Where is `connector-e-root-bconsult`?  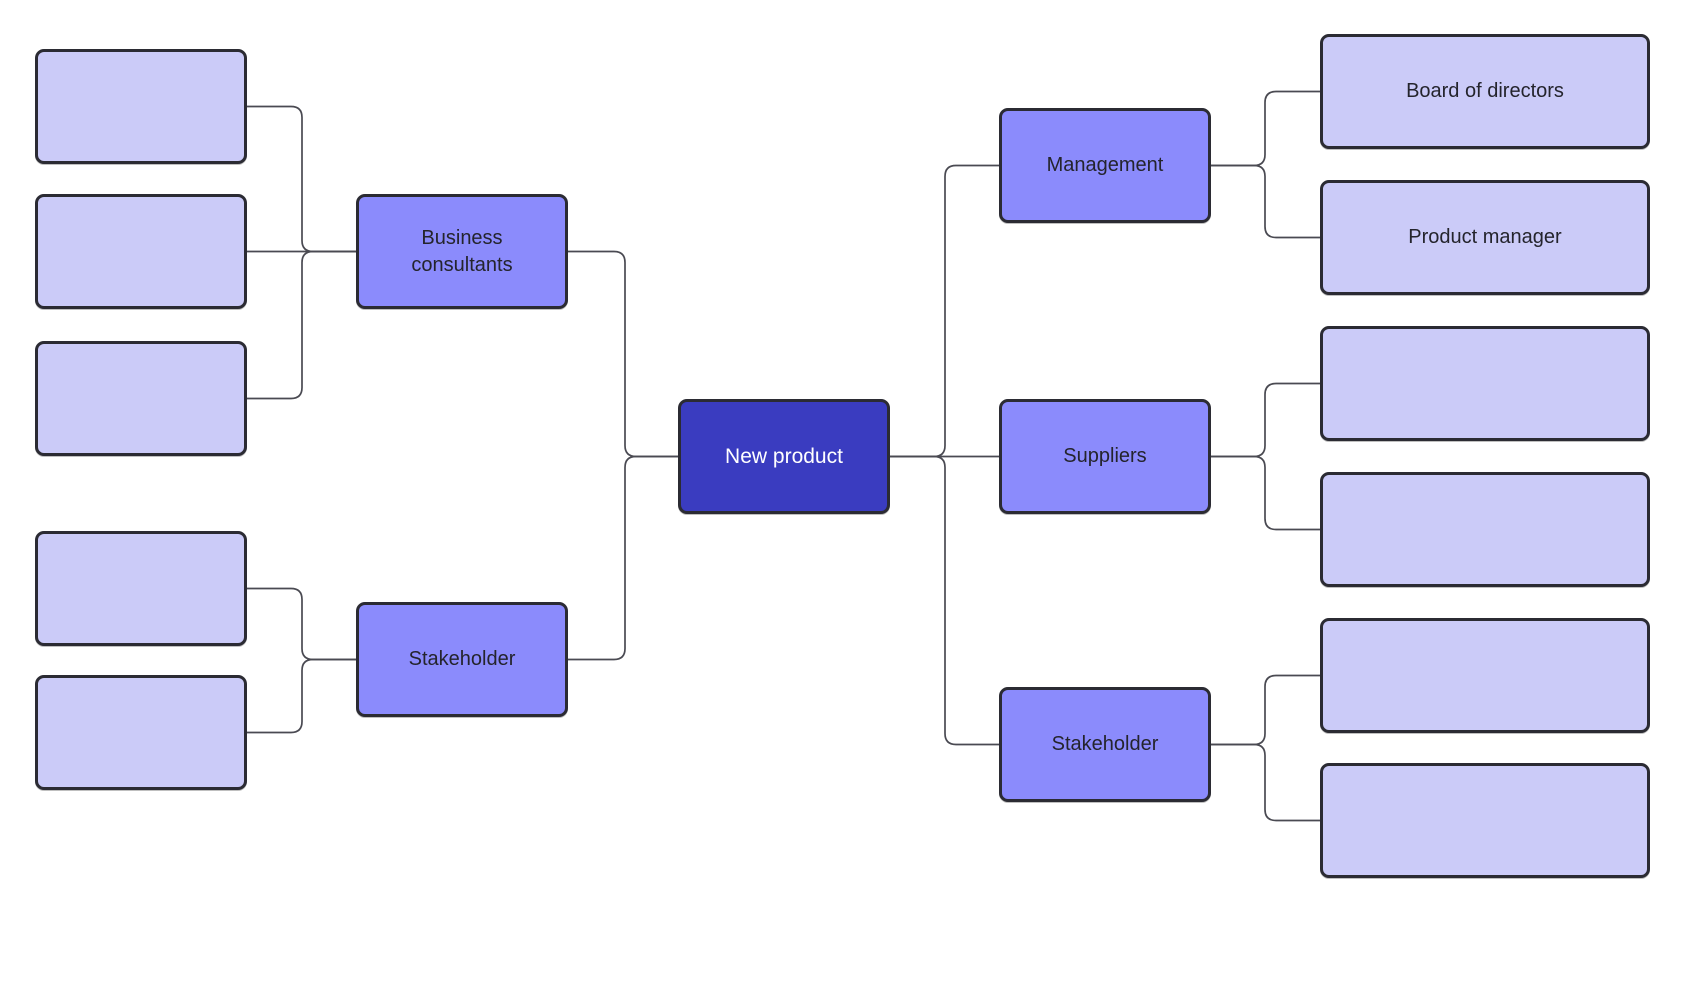
connector-e-root-bconsult is located at coordinates (623, 354).